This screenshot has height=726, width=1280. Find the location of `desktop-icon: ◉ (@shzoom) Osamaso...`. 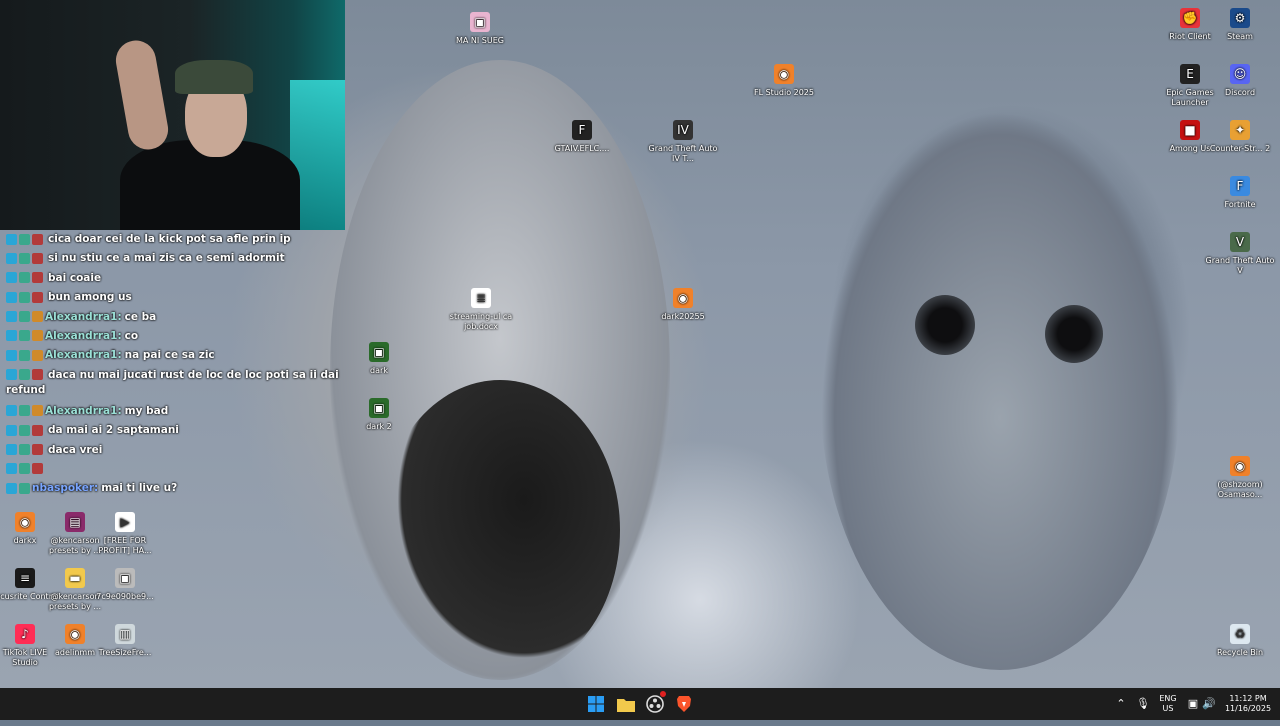

desktop-icon: ◉ (@shzoom) Osamaso... is located at coordinates (1240, 478).